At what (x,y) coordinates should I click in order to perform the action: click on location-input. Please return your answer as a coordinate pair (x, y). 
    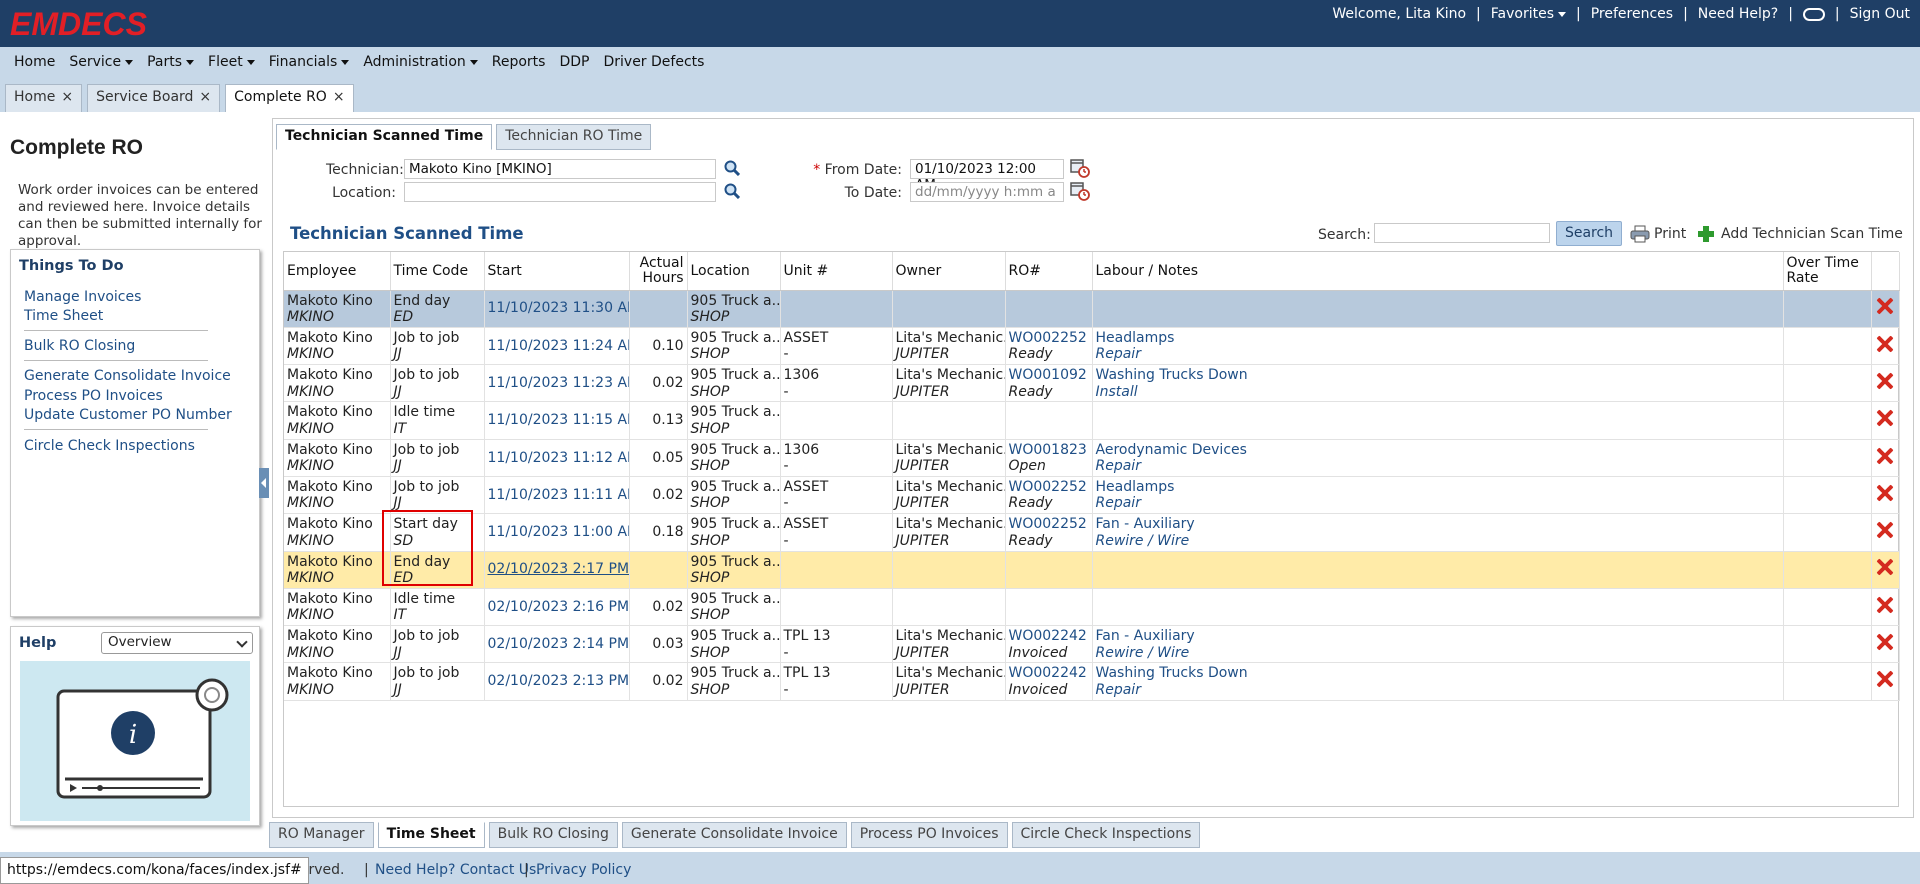
    Looking at the image, I should click on (560, 192).